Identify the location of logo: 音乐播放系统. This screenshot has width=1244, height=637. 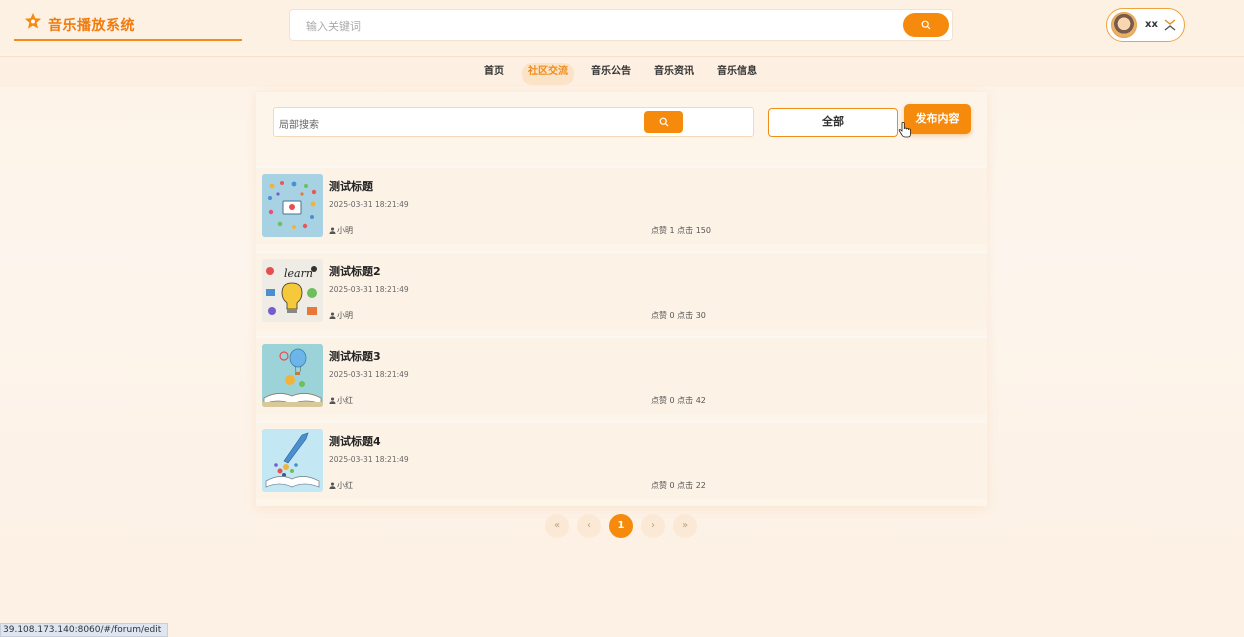
(128, 25).